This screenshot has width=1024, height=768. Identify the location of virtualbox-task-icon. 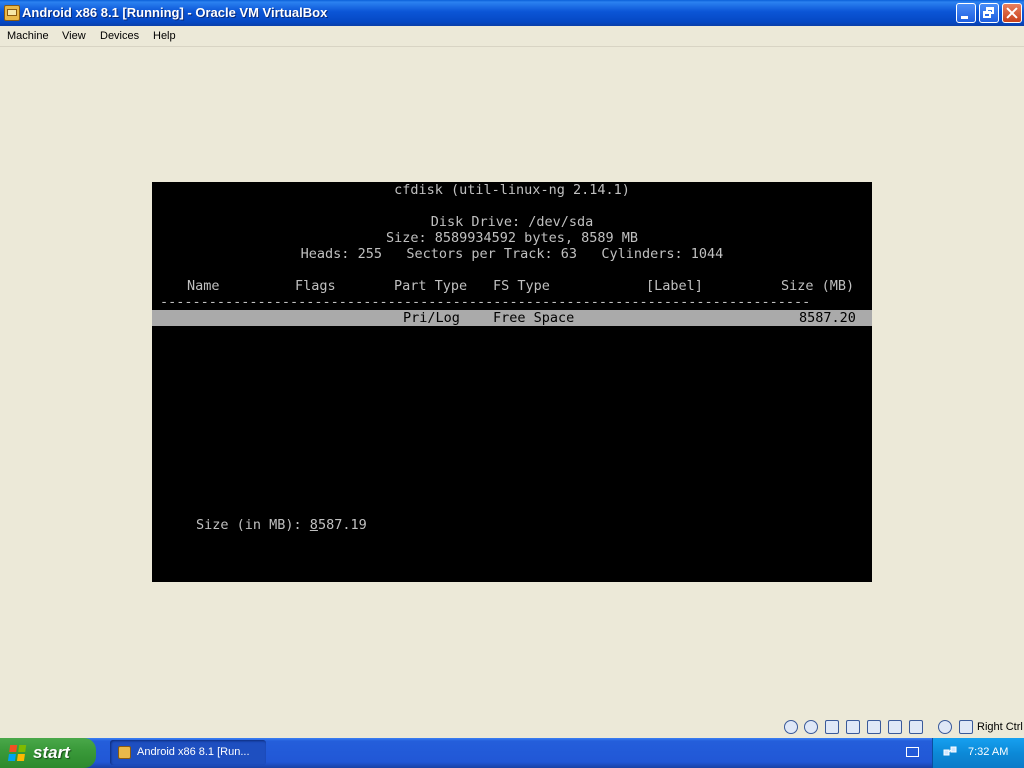
(124, 752).